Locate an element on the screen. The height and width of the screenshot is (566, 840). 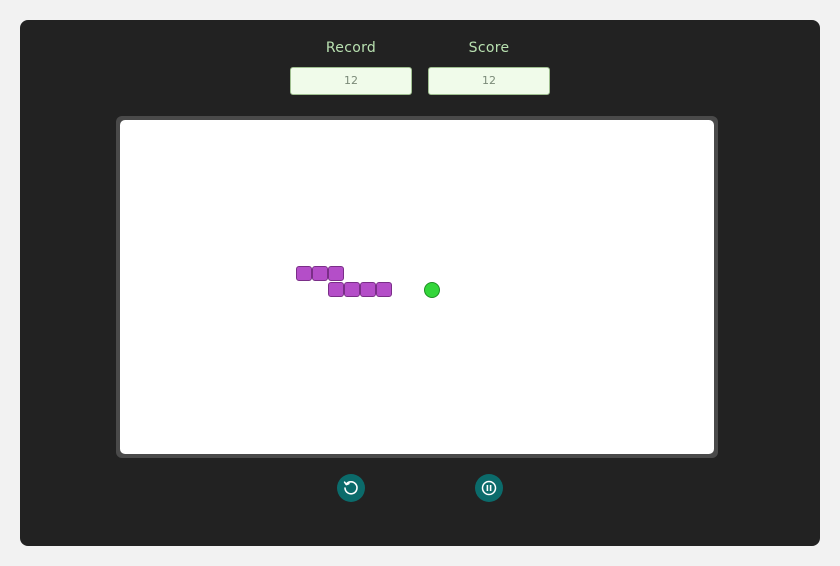
record-value: 12 is located at coordinates (351, 81).